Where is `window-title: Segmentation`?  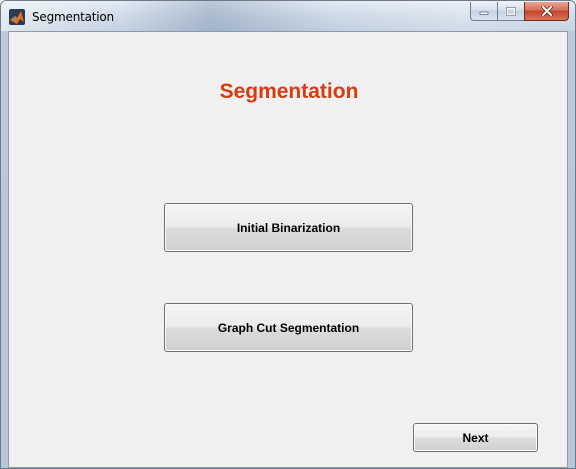 window-title: Segmentation is located at coordinates (73, 17).